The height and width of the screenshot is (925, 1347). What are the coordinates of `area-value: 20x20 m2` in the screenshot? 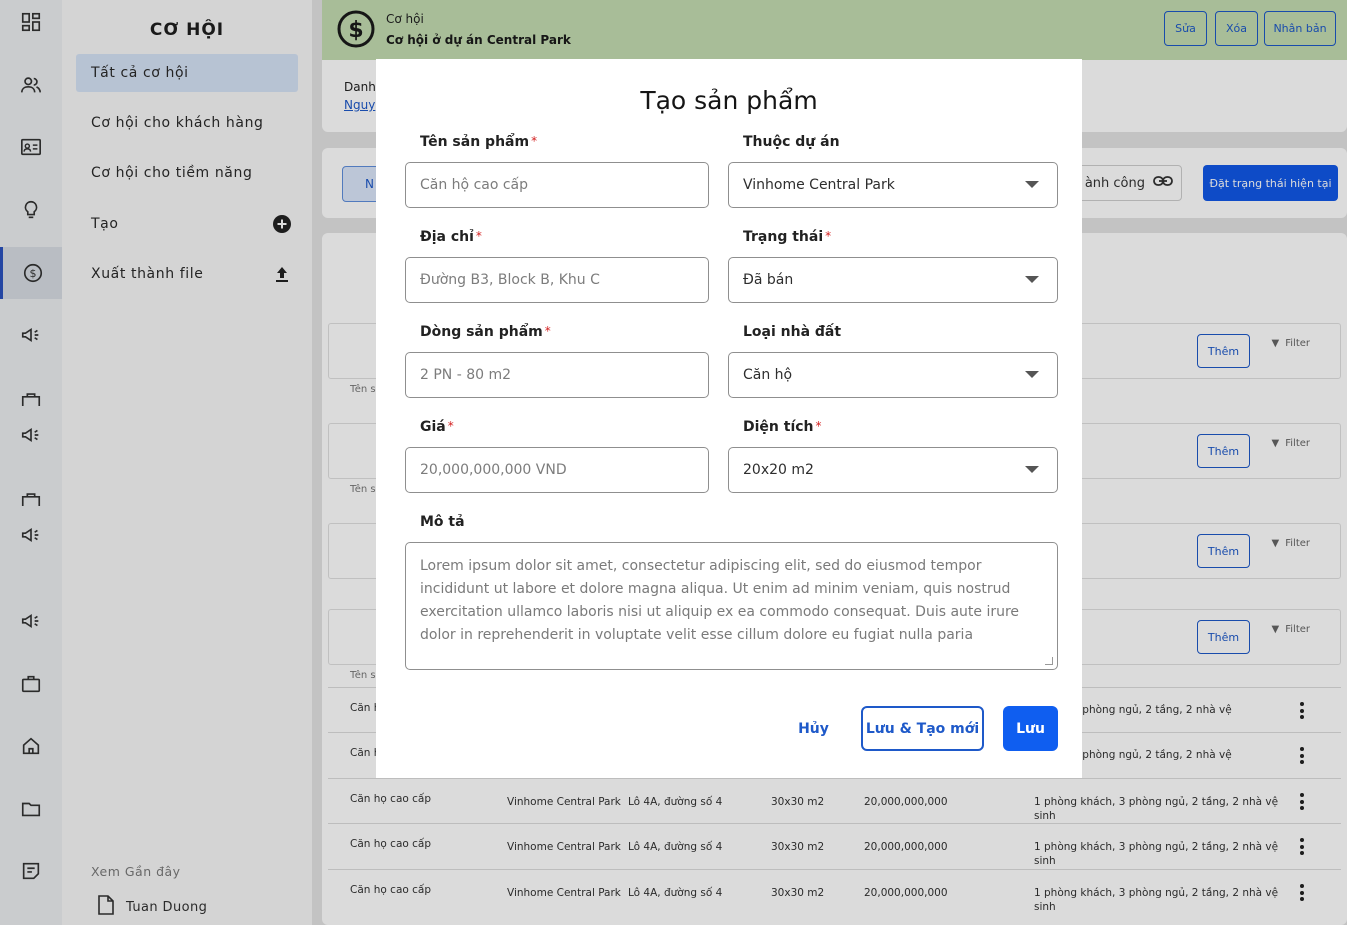 It's located at (778, 470).